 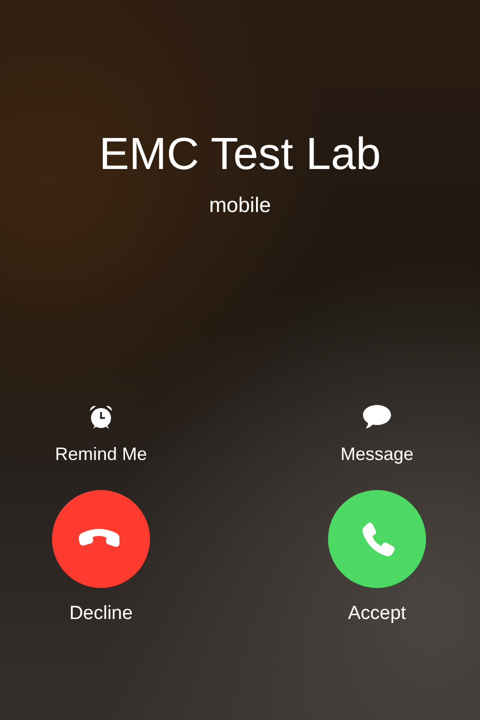 What do you see at coordinates (240, 206) in the screenshot?
I see `caller-label: mobile` at bounding box center [240, 206].